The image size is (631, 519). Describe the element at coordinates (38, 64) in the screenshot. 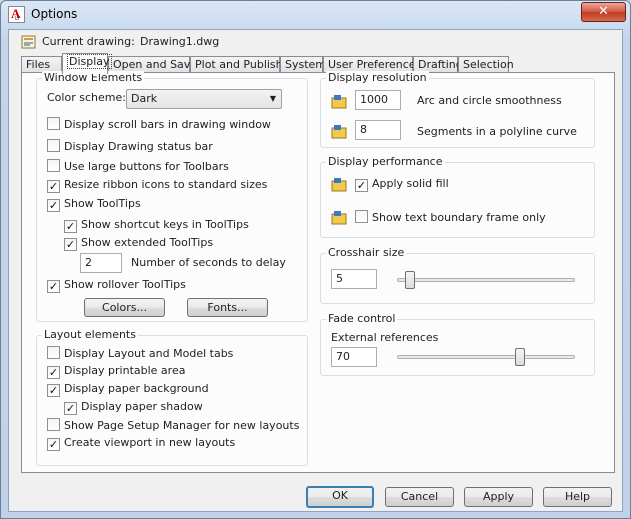

I see `tab-label: Files` at that location.